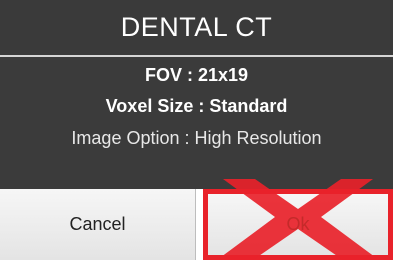 The width and height of the screenshot is (393, 260). Describe the element at coordinates (196, 75) in the screenshot. I see `fov-text: FOV : 21x19` at that location.